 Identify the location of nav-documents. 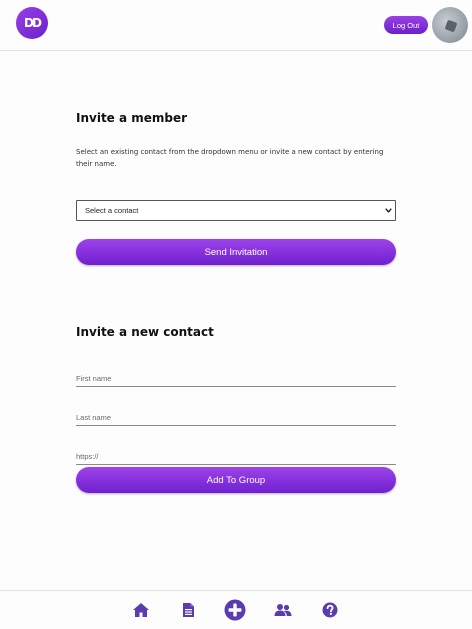
(188, 610).